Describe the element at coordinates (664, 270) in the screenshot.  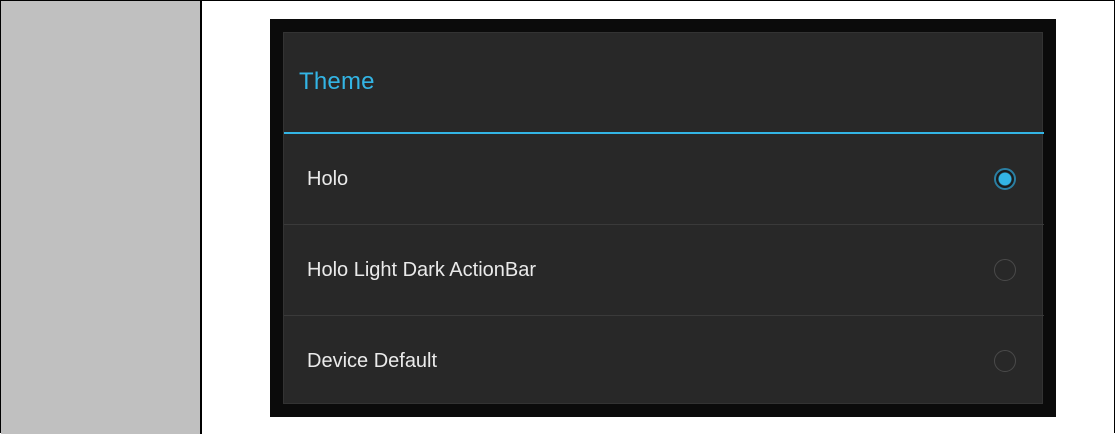
I see `option-holo-light-dark-actionbar: Holo Light Dark ActionBar` at that location.